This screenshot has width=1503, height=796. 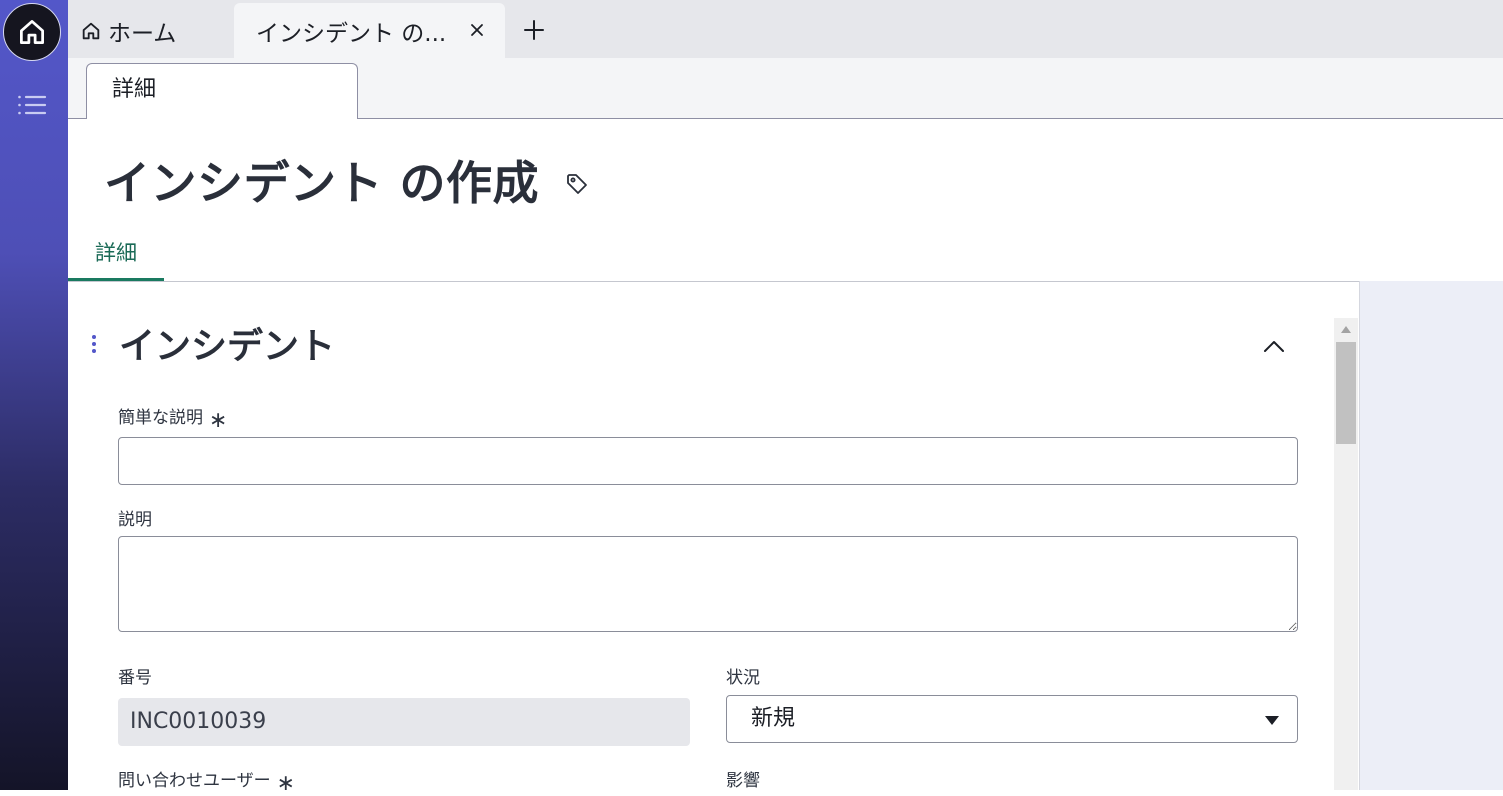 I want to click on chevron-up-icon, so click(x=1274, y=346).